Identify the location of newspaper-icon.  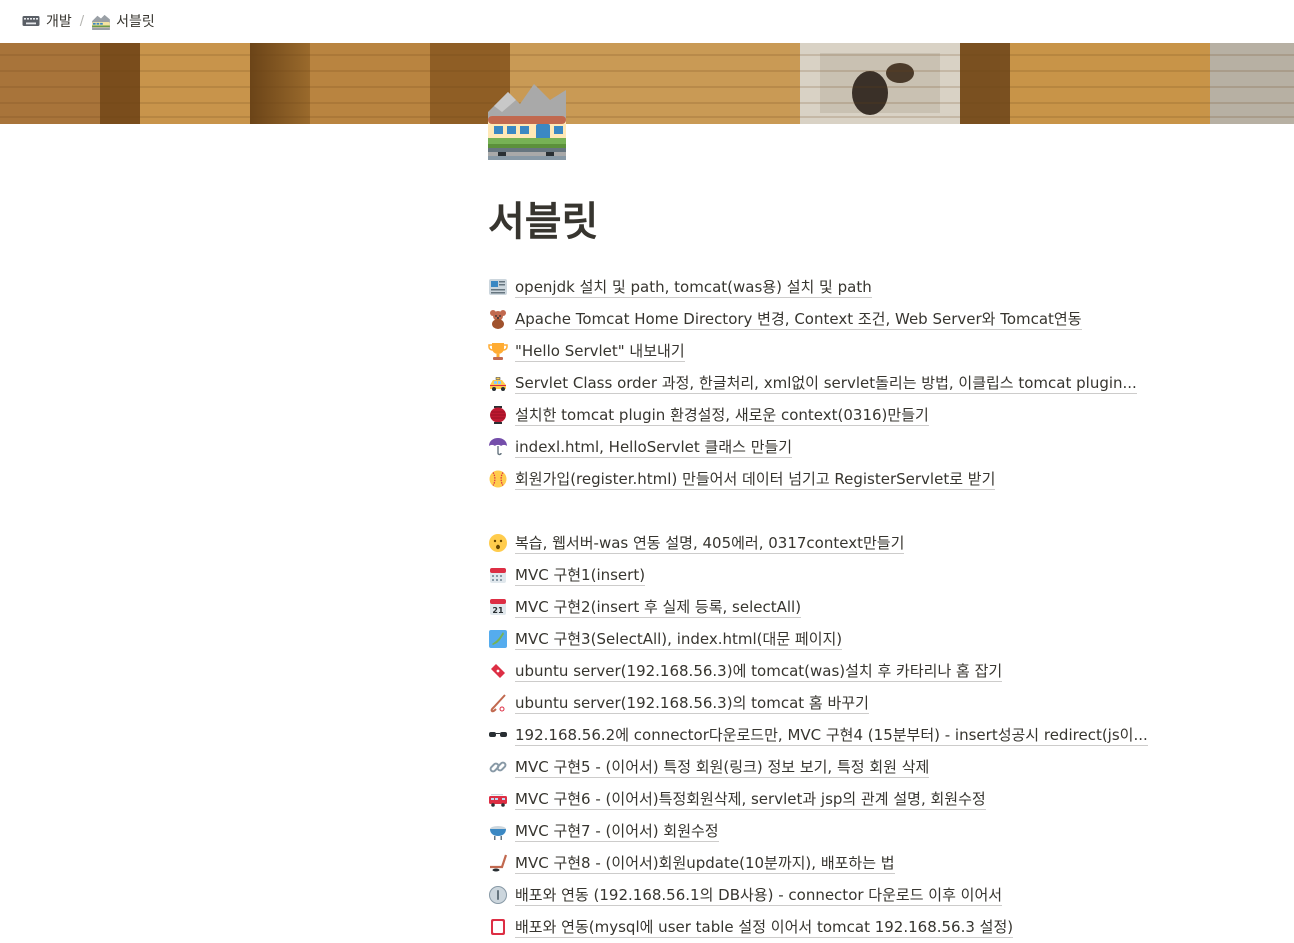
(498, 287).